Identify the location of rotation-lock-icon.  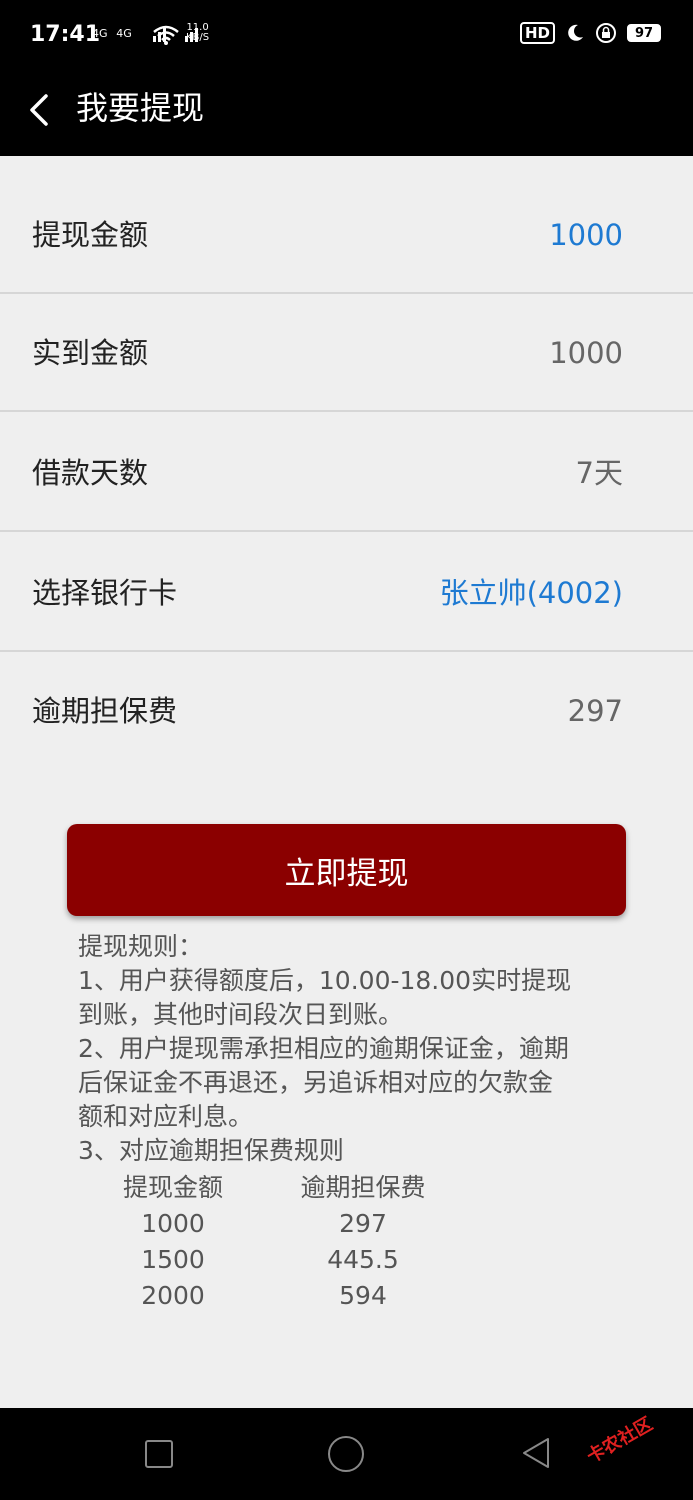
(606, 33).